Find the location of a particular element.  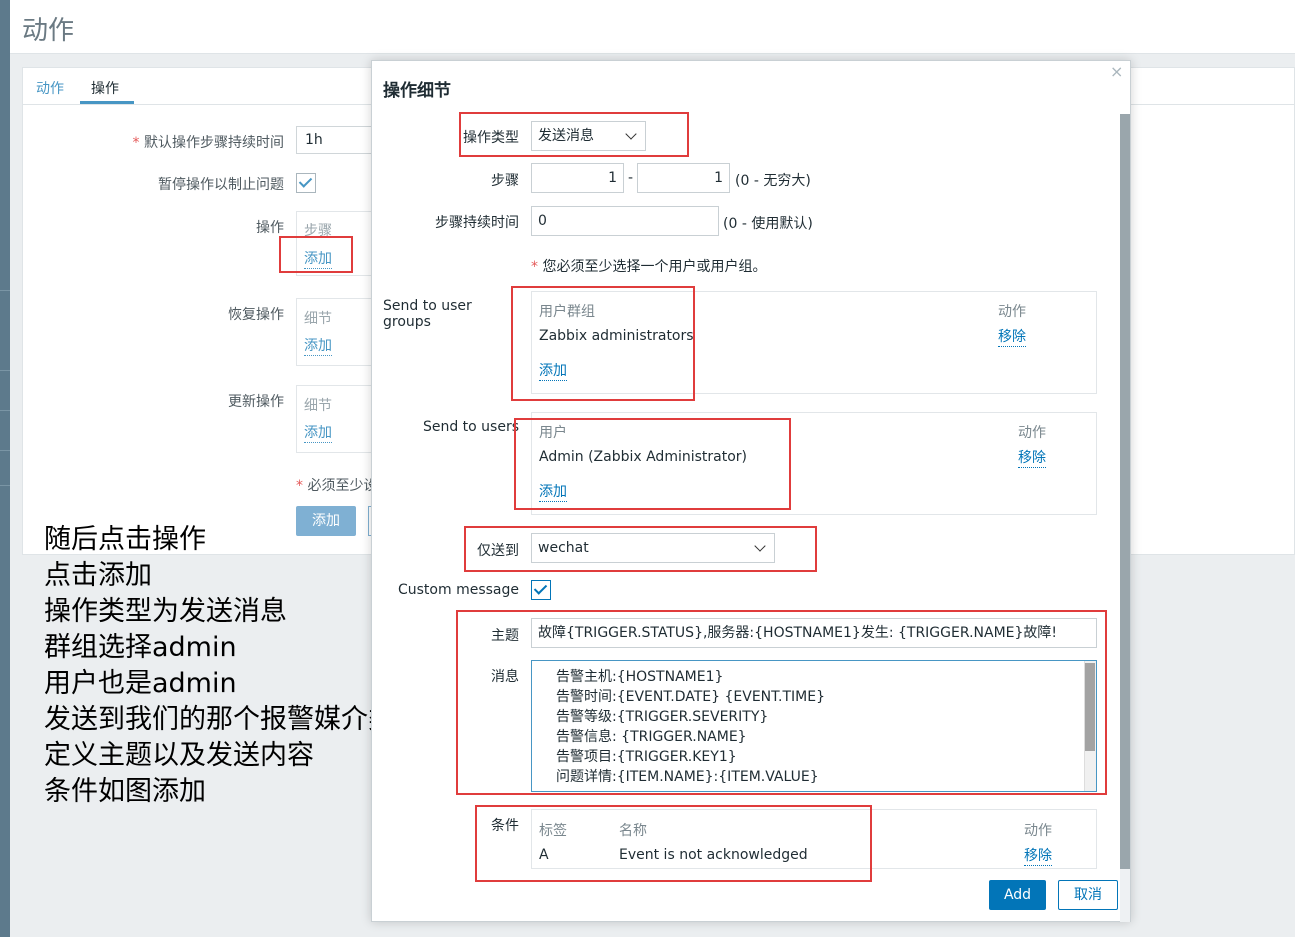

highlight-add-operation is located at coordinates (316, 254).